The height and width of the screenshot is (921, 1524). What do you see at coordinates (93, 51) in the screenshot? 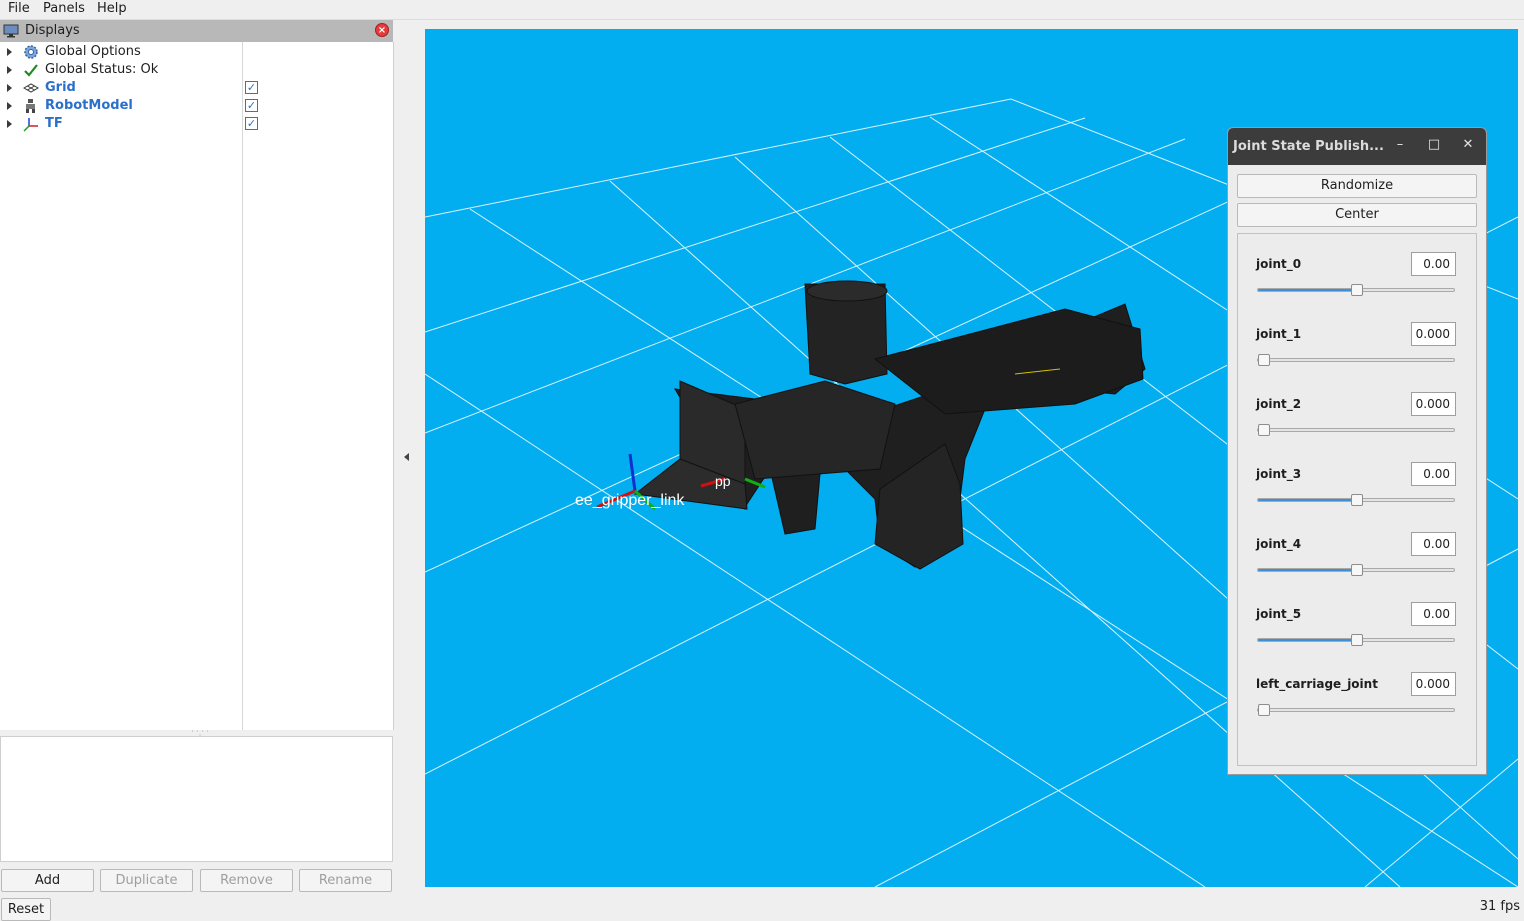
I see `tree-item-label: Global Options` at bounding box center [93, 51].